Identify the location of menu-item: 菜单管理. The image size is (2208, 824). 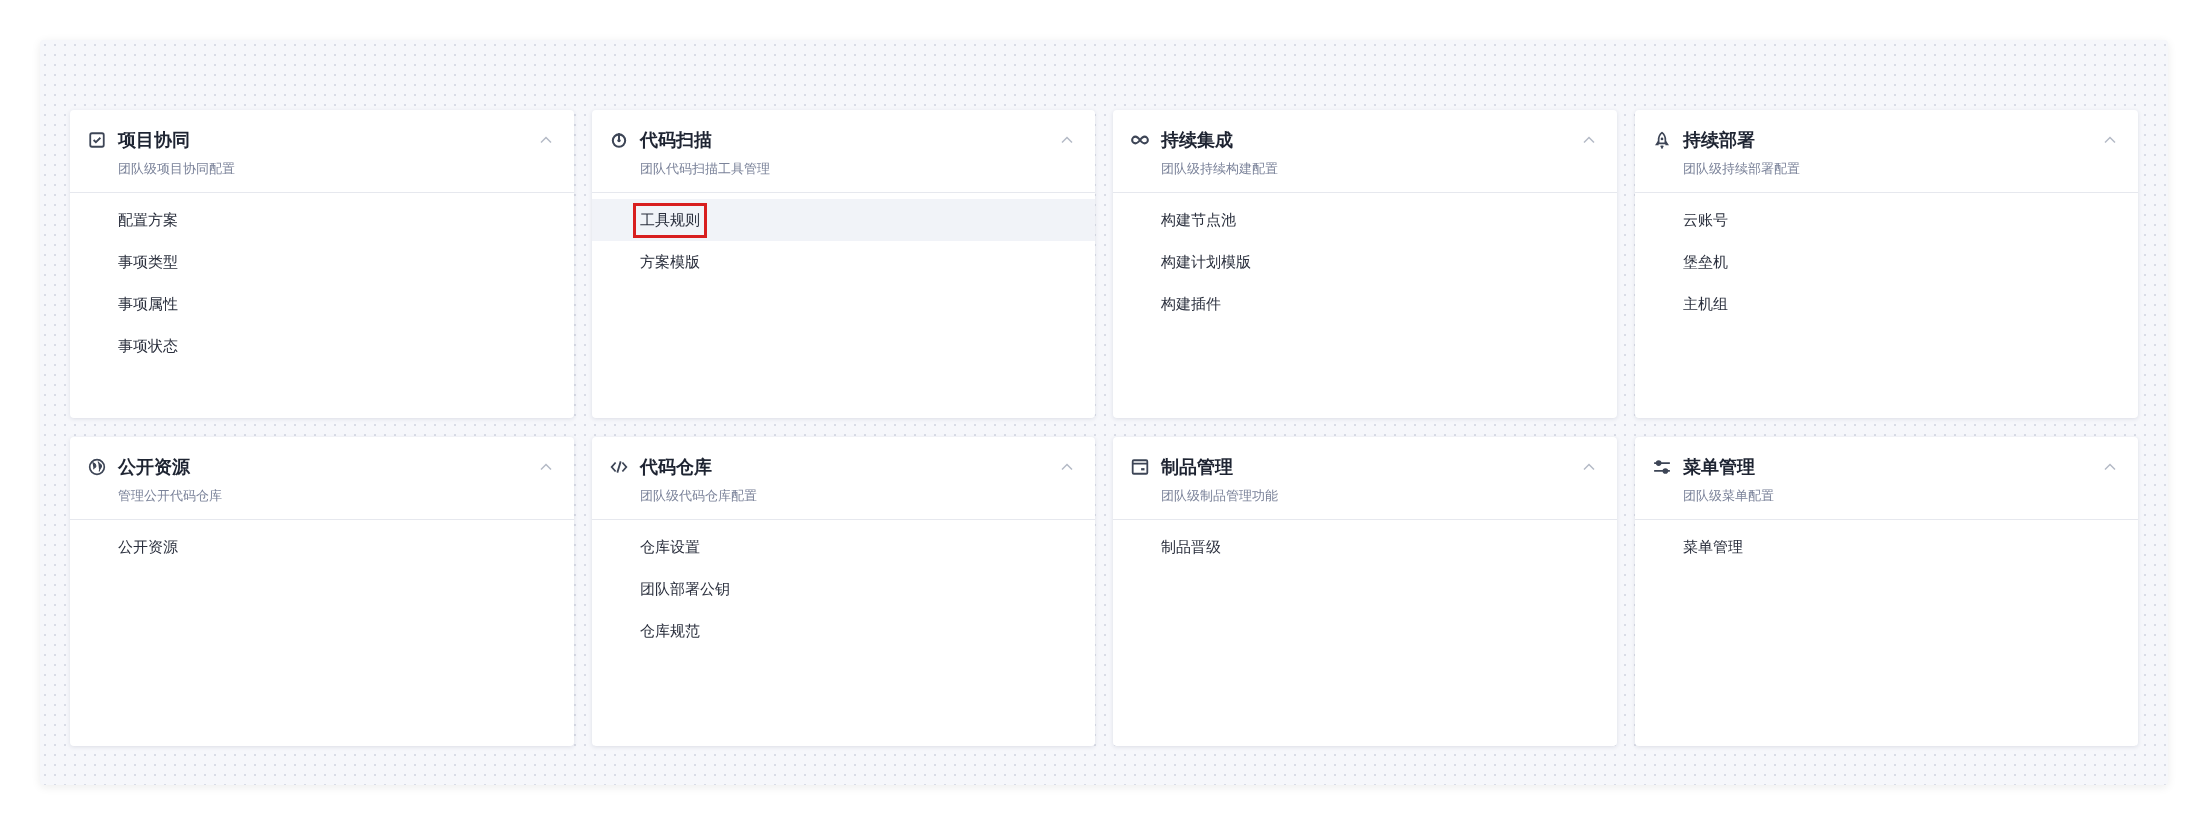
(1886, 547).